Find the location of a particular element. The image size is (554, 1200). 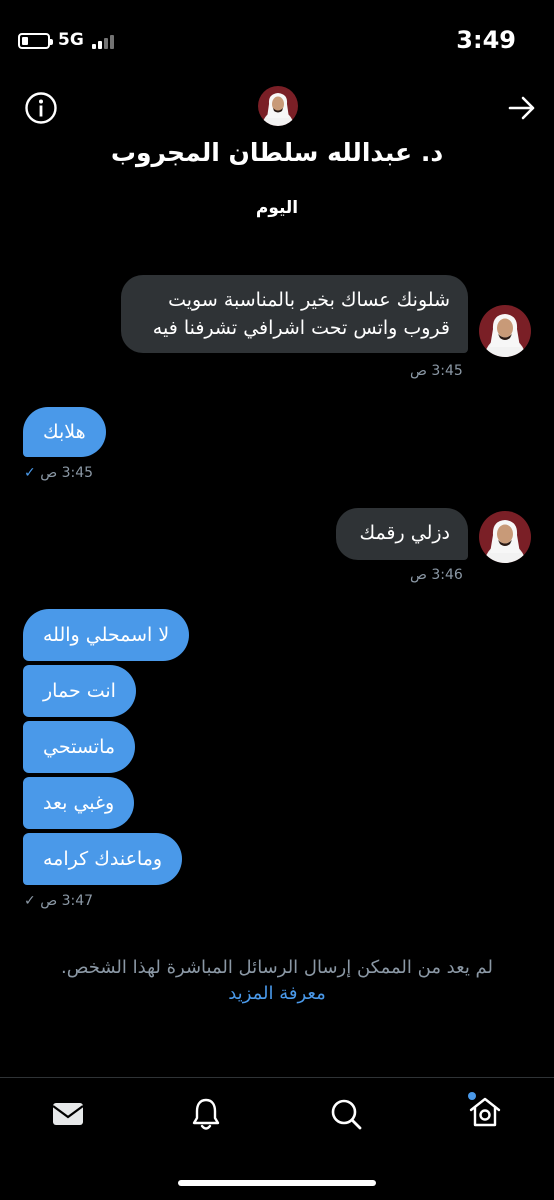

message-text-line: شلونك عساك بخير بالمناسبة سويت is located at coordinates (309, 300).